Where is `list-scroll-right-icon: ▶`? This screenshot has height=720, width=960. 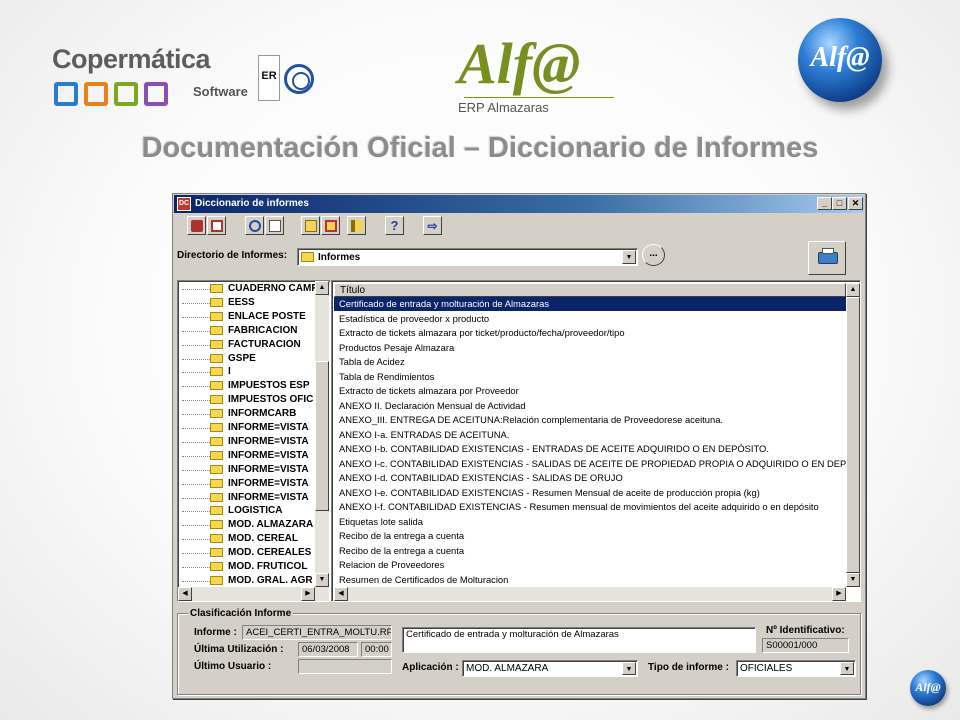
list-scroll-right-icon: ▶ is located at coordinates (839, 594).